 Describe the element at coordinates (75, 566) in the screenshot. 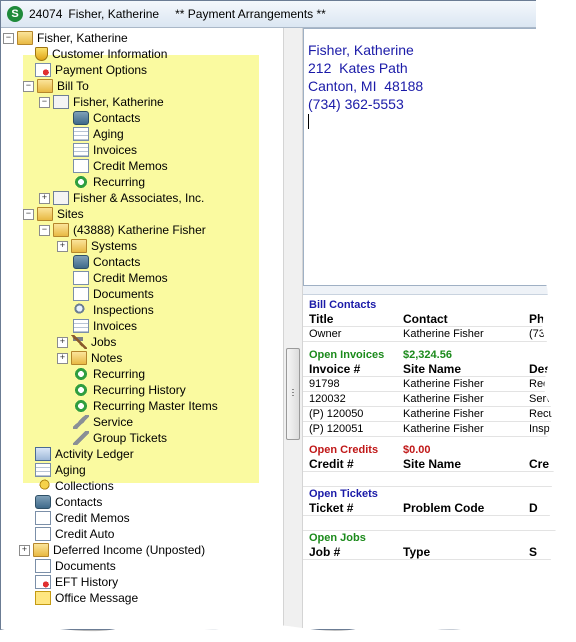

I see `tree-node-root-documents: Documents` at that location.